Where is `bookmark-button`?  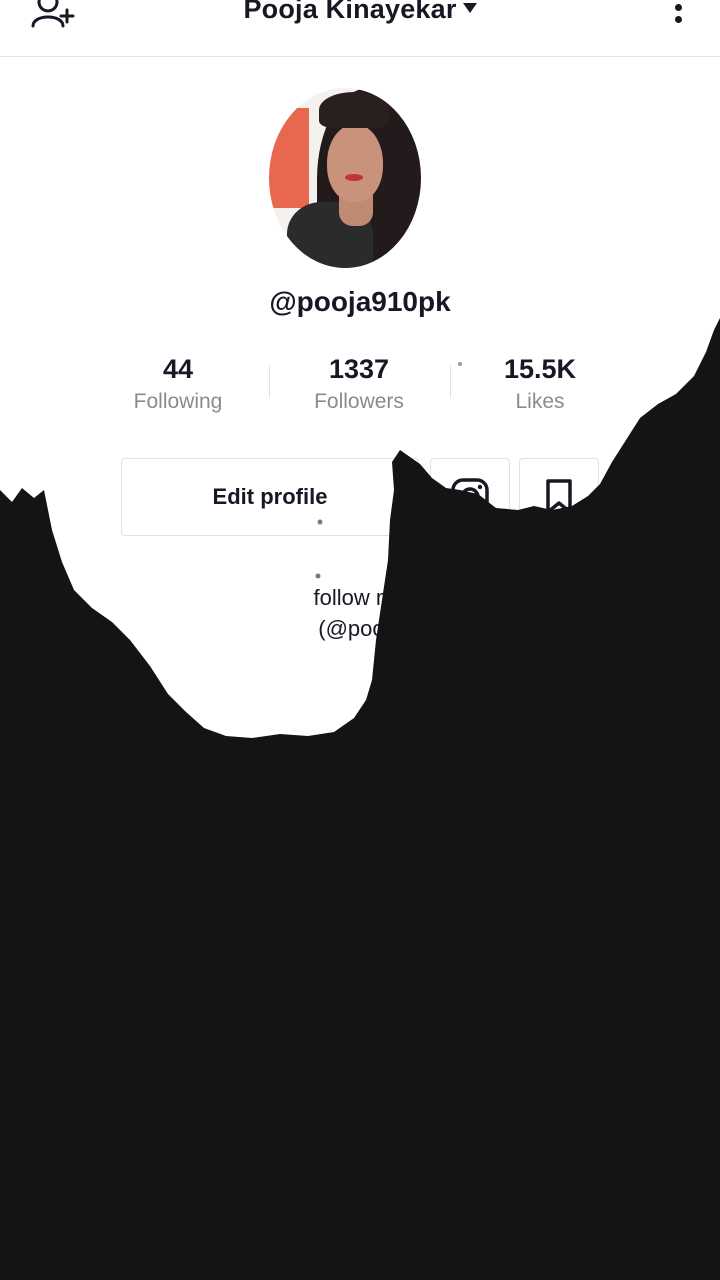
bookmark-button is located at coordinates (559, 497).